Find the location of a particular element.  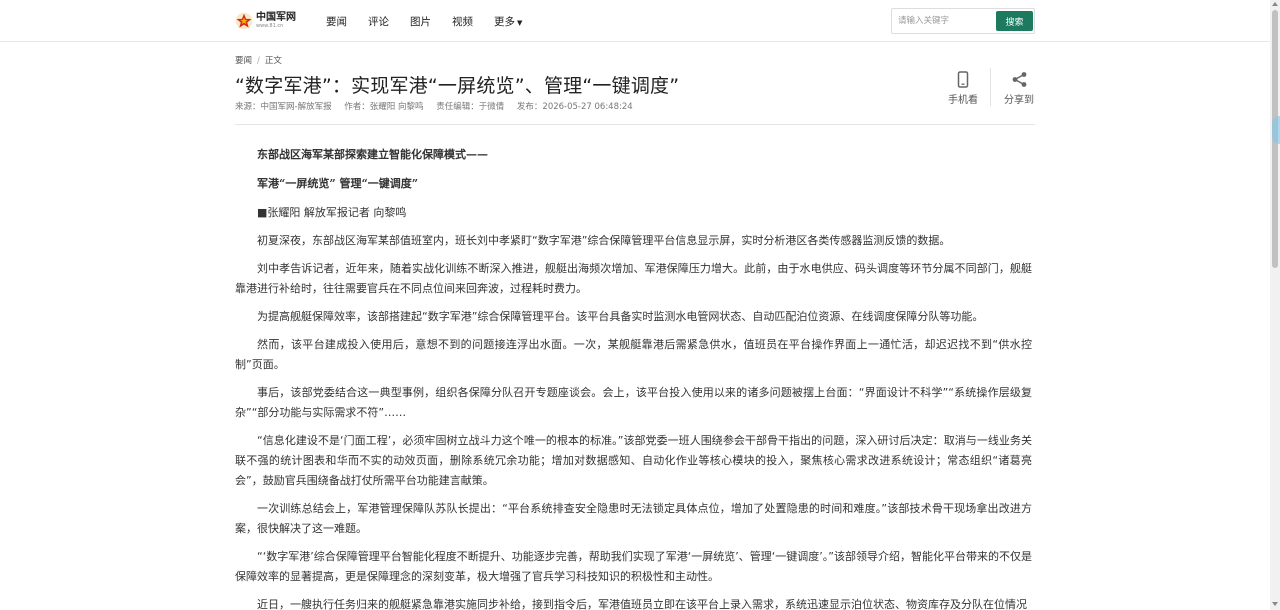

article-byline: ■张耀阳 解放军报记者 向黎鸣 is located at coordinates (332, 212).